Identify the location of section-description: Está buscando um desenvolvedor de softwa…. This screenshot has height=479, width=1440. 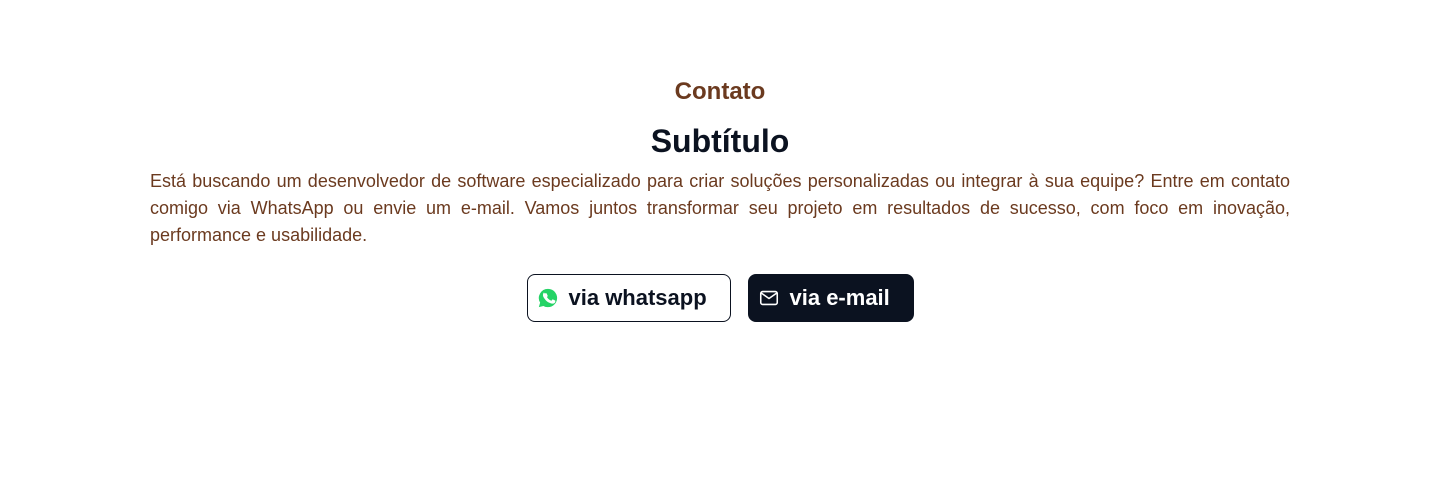
(720, 208).